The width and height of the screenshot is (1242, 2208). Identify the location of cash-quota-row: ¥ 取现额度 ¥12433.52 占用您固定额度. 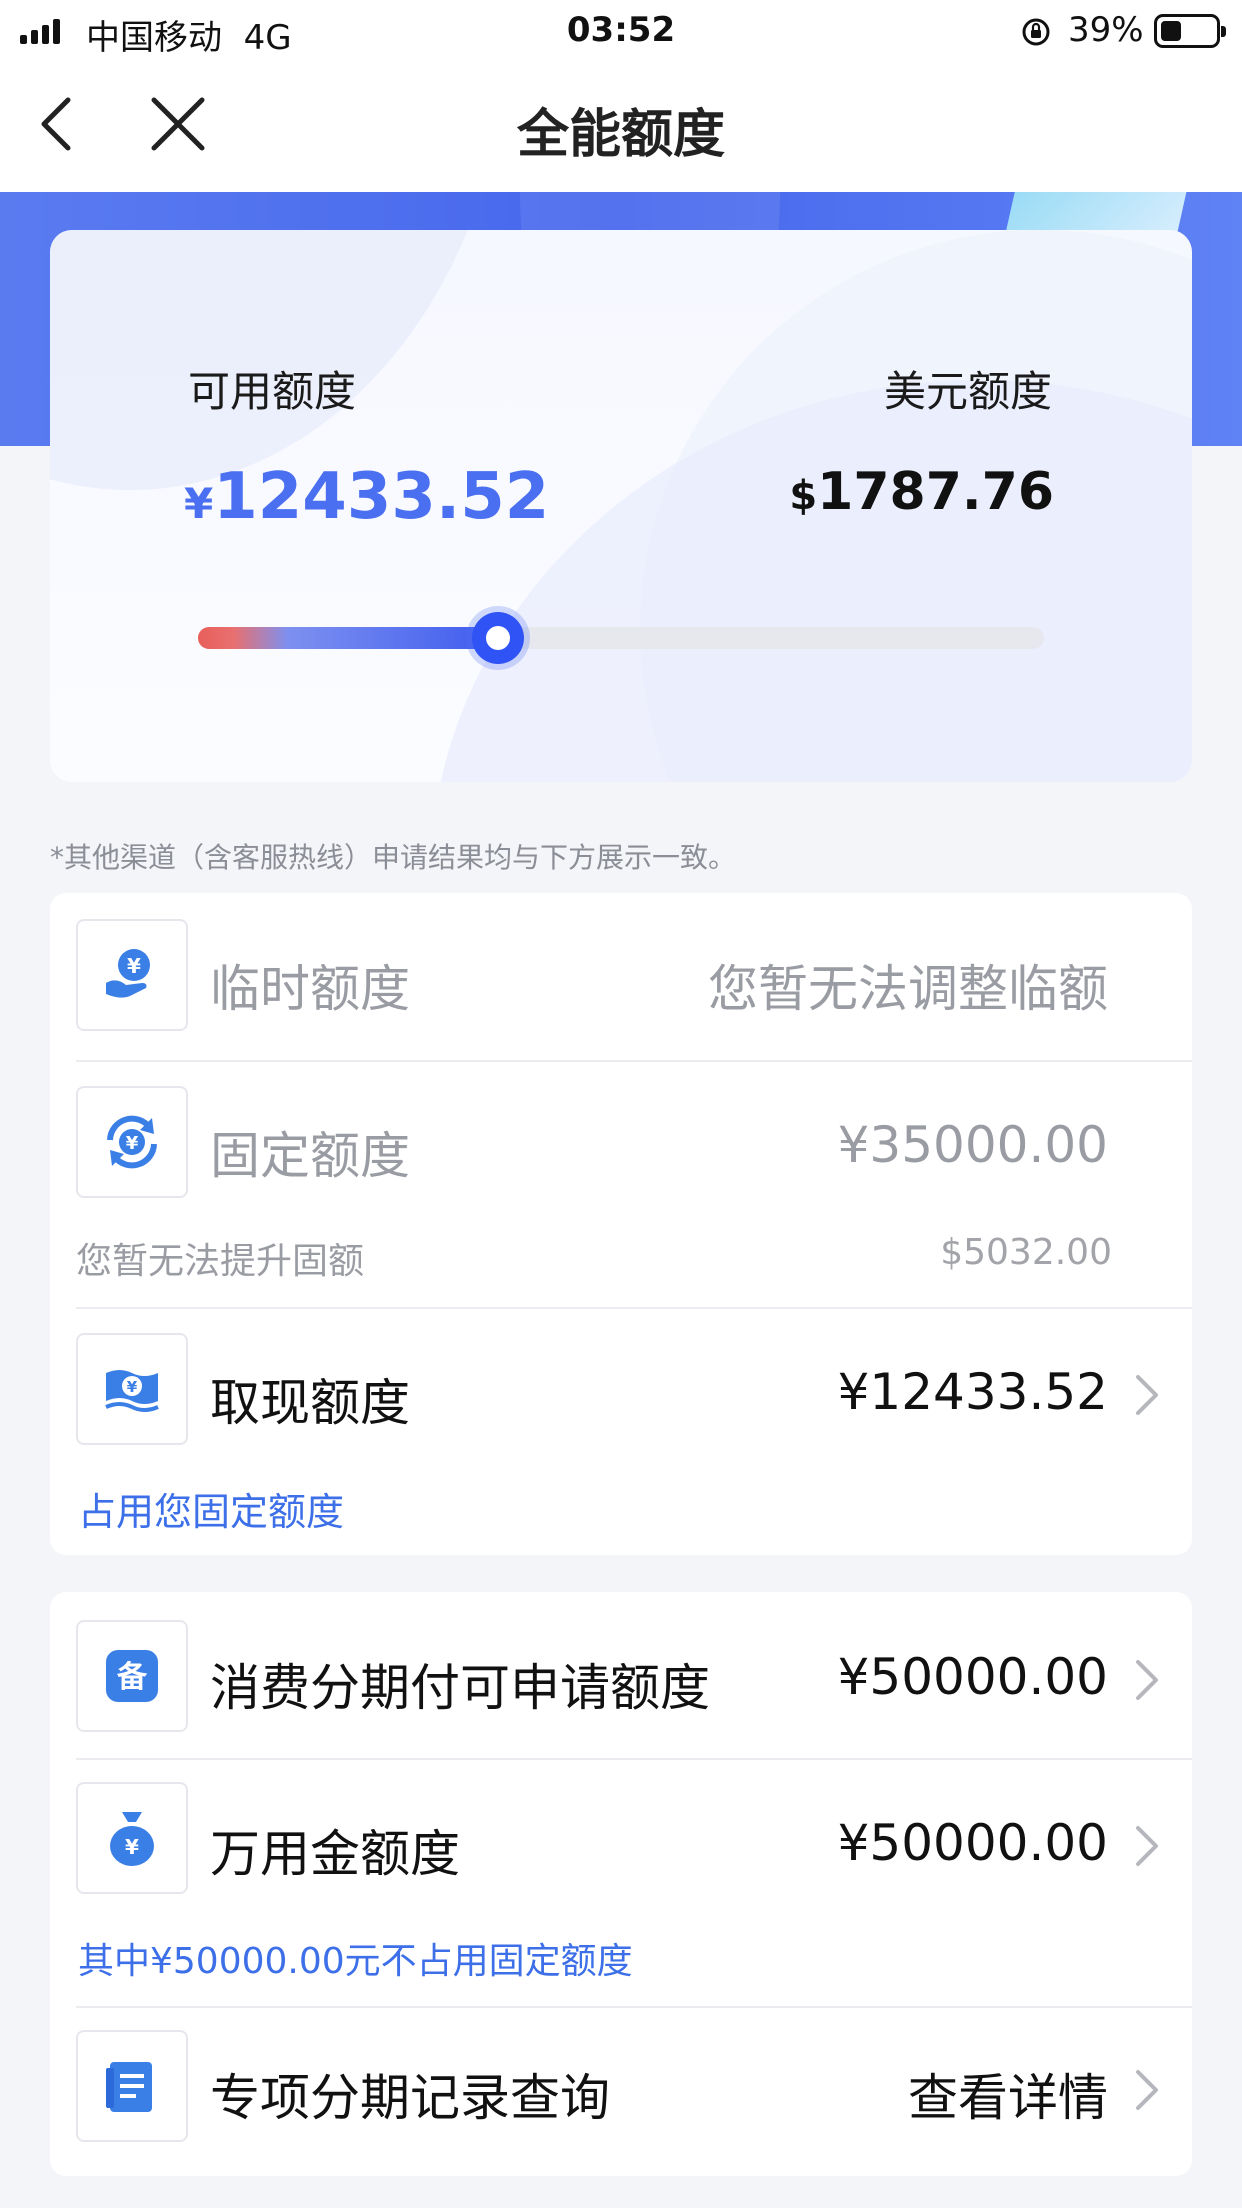
(621, 1432).